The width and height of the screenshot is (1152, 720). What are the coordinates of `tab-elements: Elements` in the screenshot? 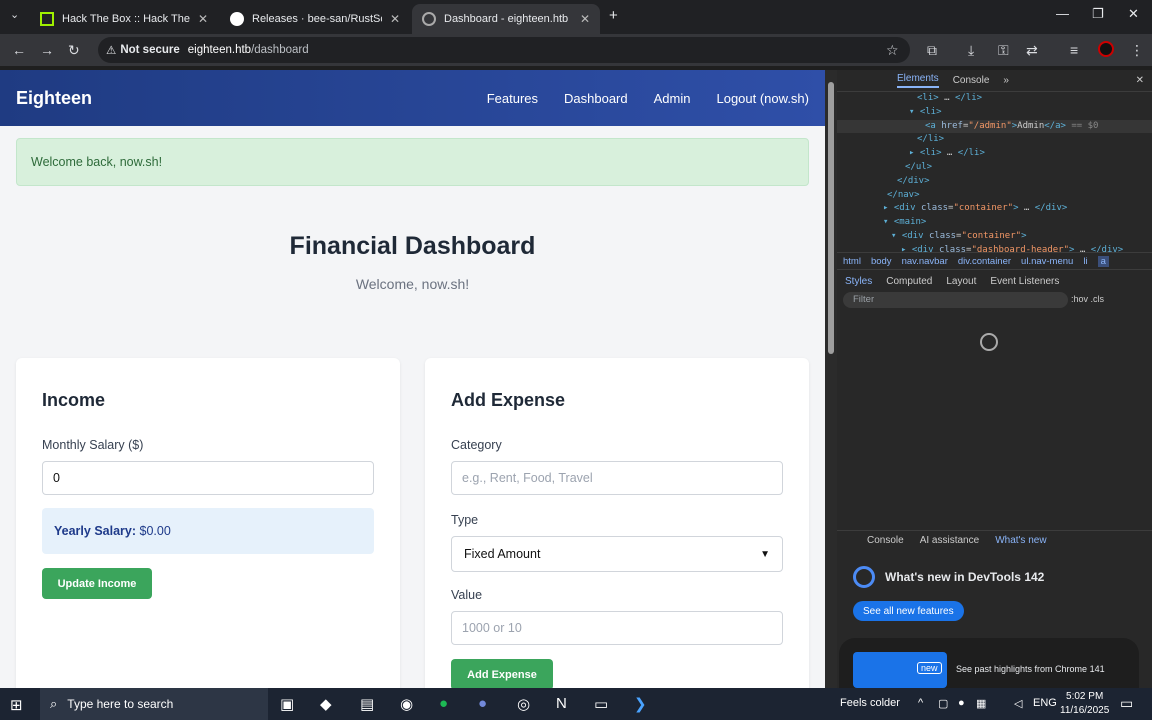 It's located at (918, 80).